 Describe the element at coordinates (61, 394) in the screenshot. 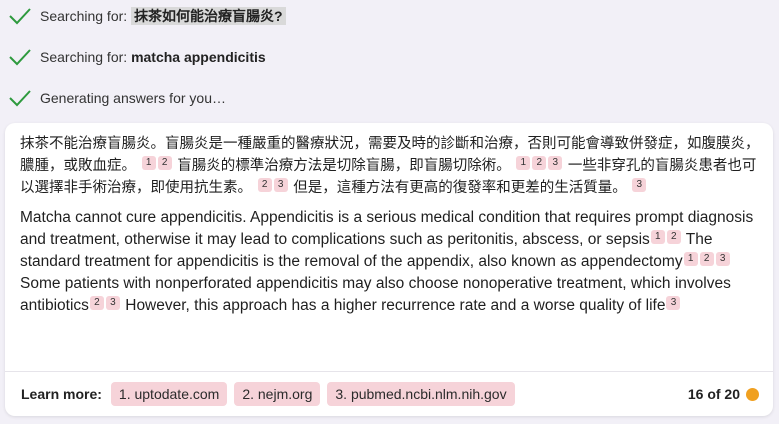

I see `learn-more-label: Learn more:` at that location.